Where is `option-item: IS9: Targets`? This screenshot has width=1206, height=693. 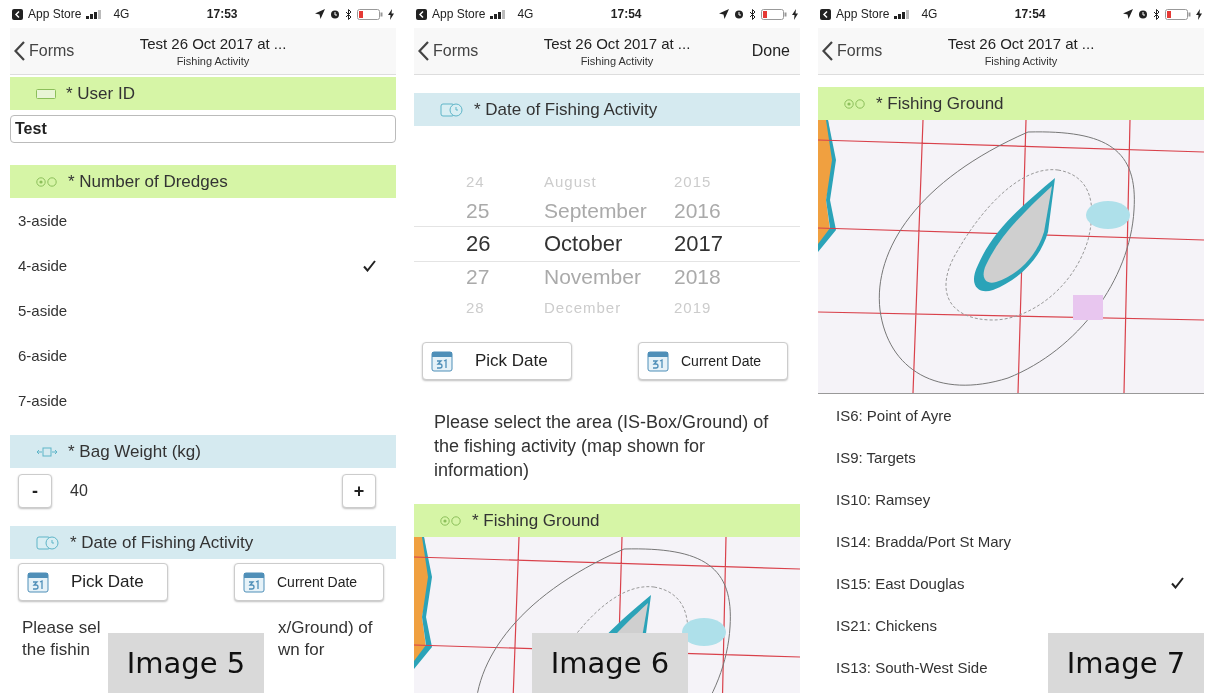
option-item: IS9: Targets is located at coordinates (1011, 457).